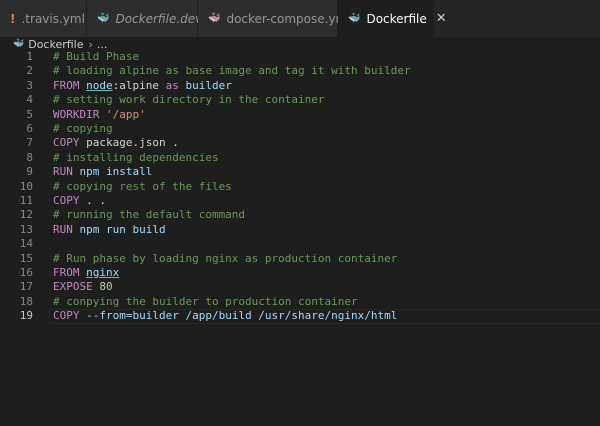 The image size is (600, 426). I want to click on code-text: COPY package.json ., so click(116, 143).